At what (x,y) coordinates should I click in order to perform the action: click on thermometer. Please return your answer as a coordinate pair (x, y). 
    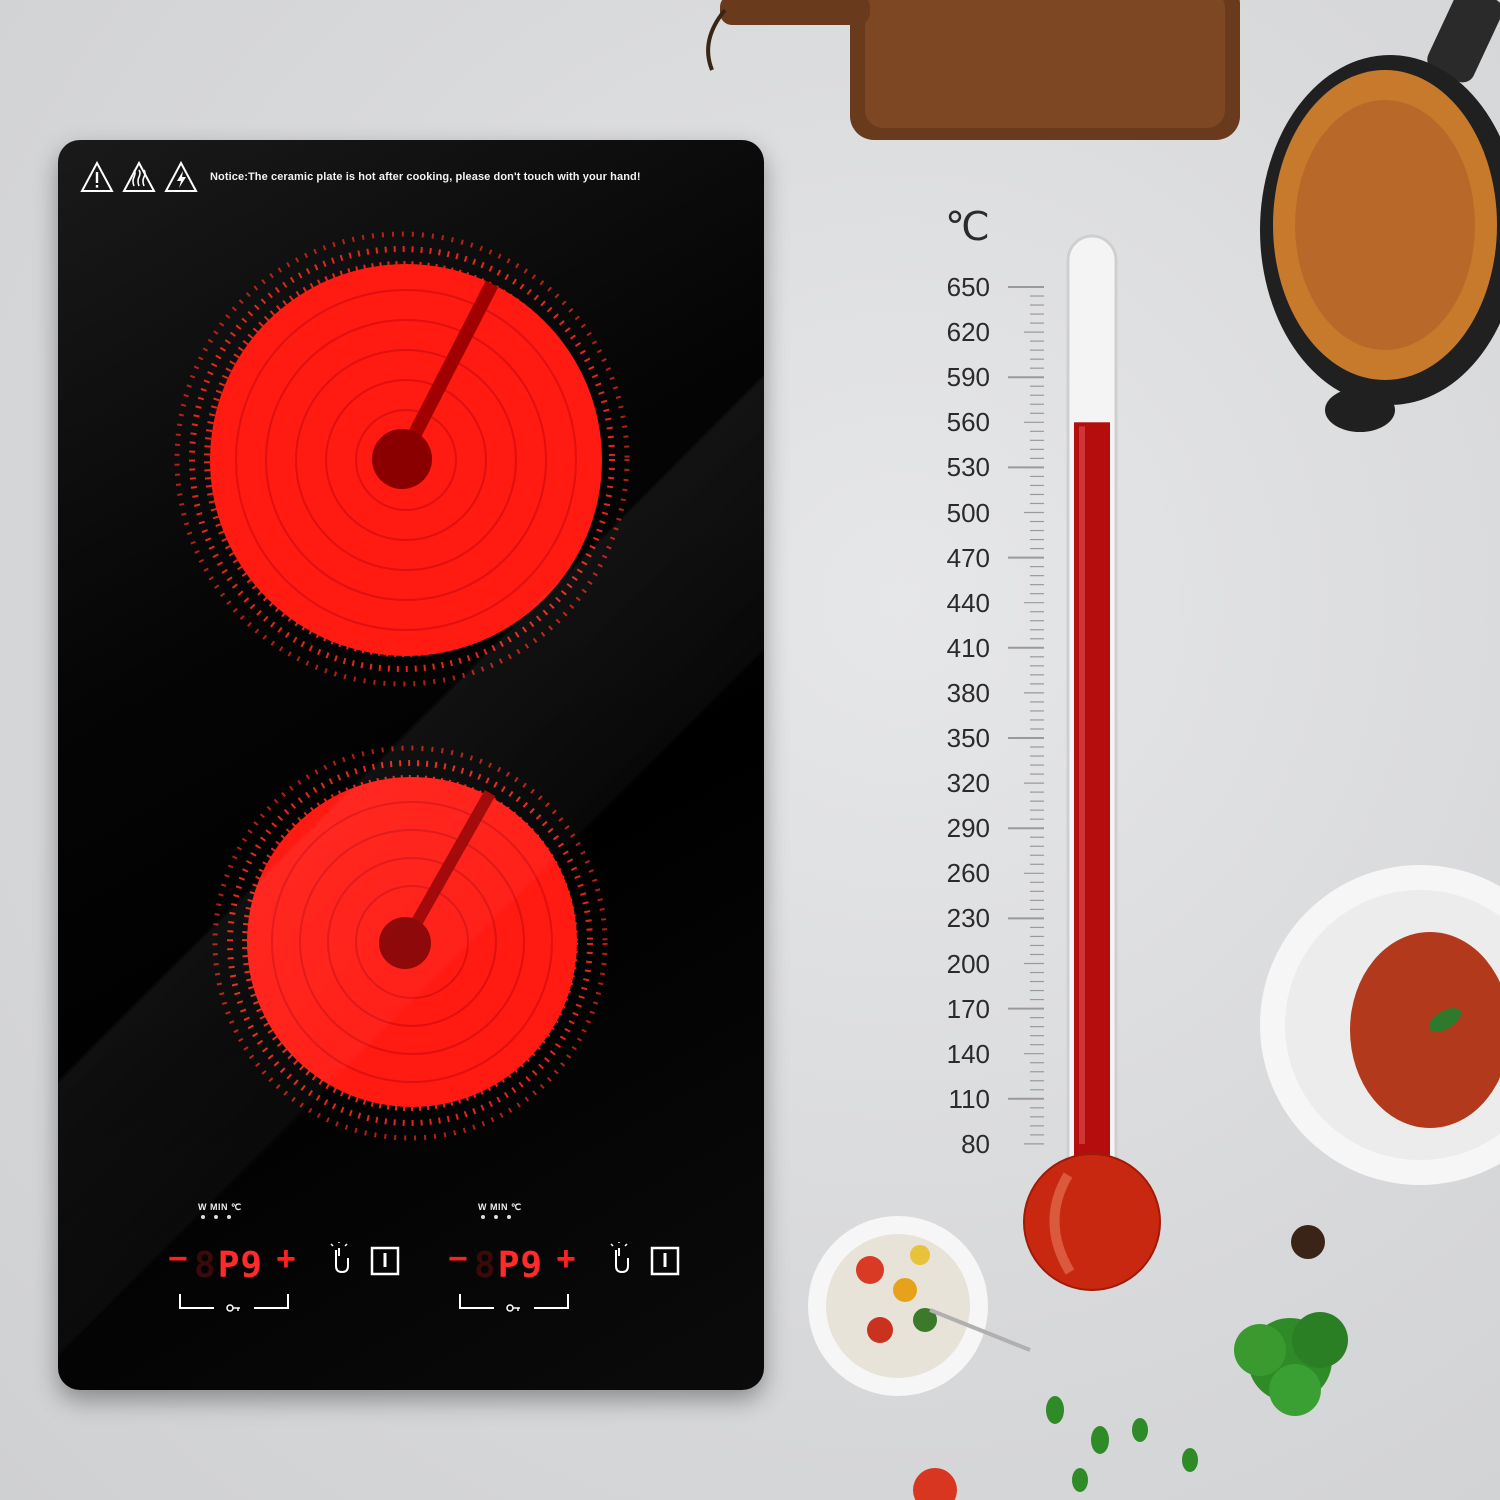
    Looking at the image, I should click on (1084, 762).